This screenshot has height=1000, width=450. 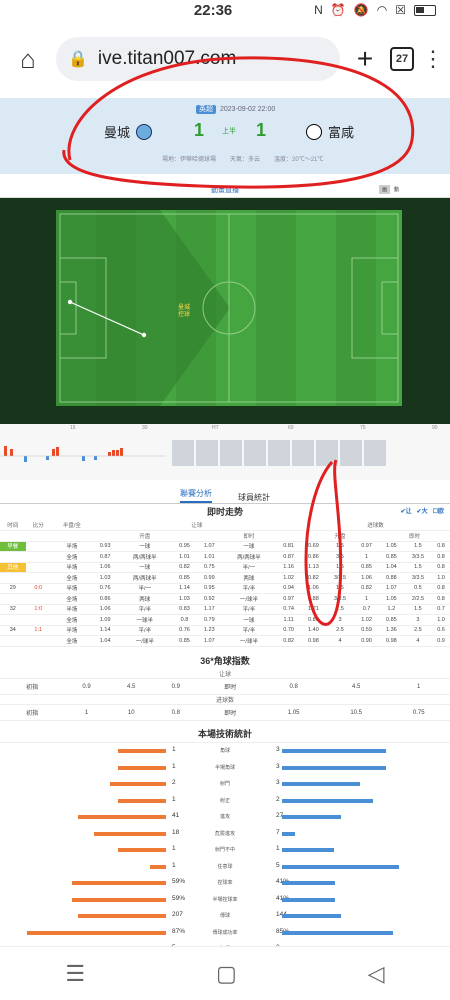 What do you see at coordinates (422, 512) in the screenshot?
I see `check-overunder: ✔大` at bounding box center [422, 512].